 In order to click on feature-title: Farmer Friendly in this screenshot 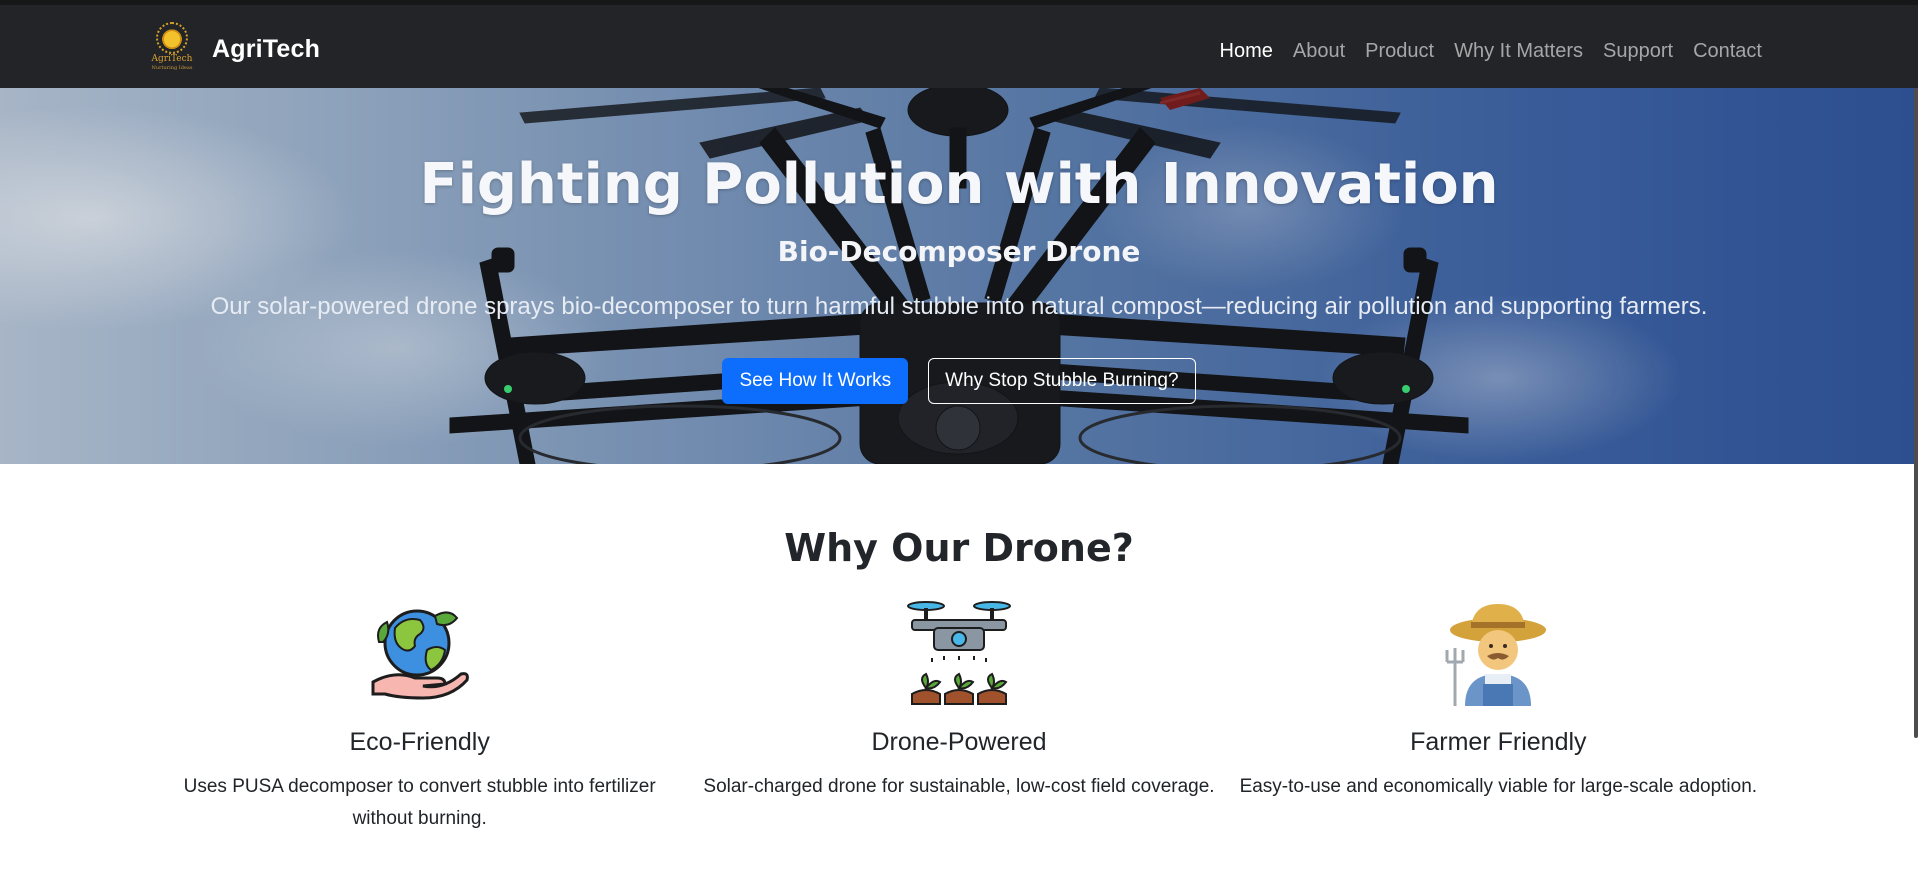, I will do `click(1498, 742)`.